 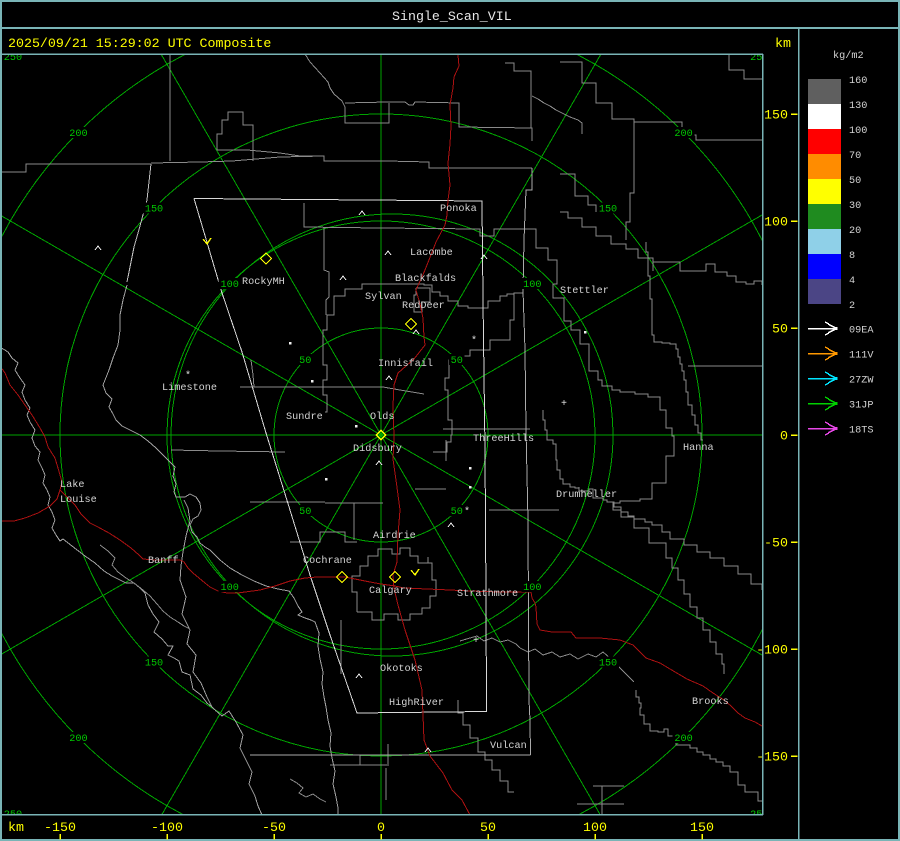 I want to click on svg-text: Brooks, so click(x=710, y=702).